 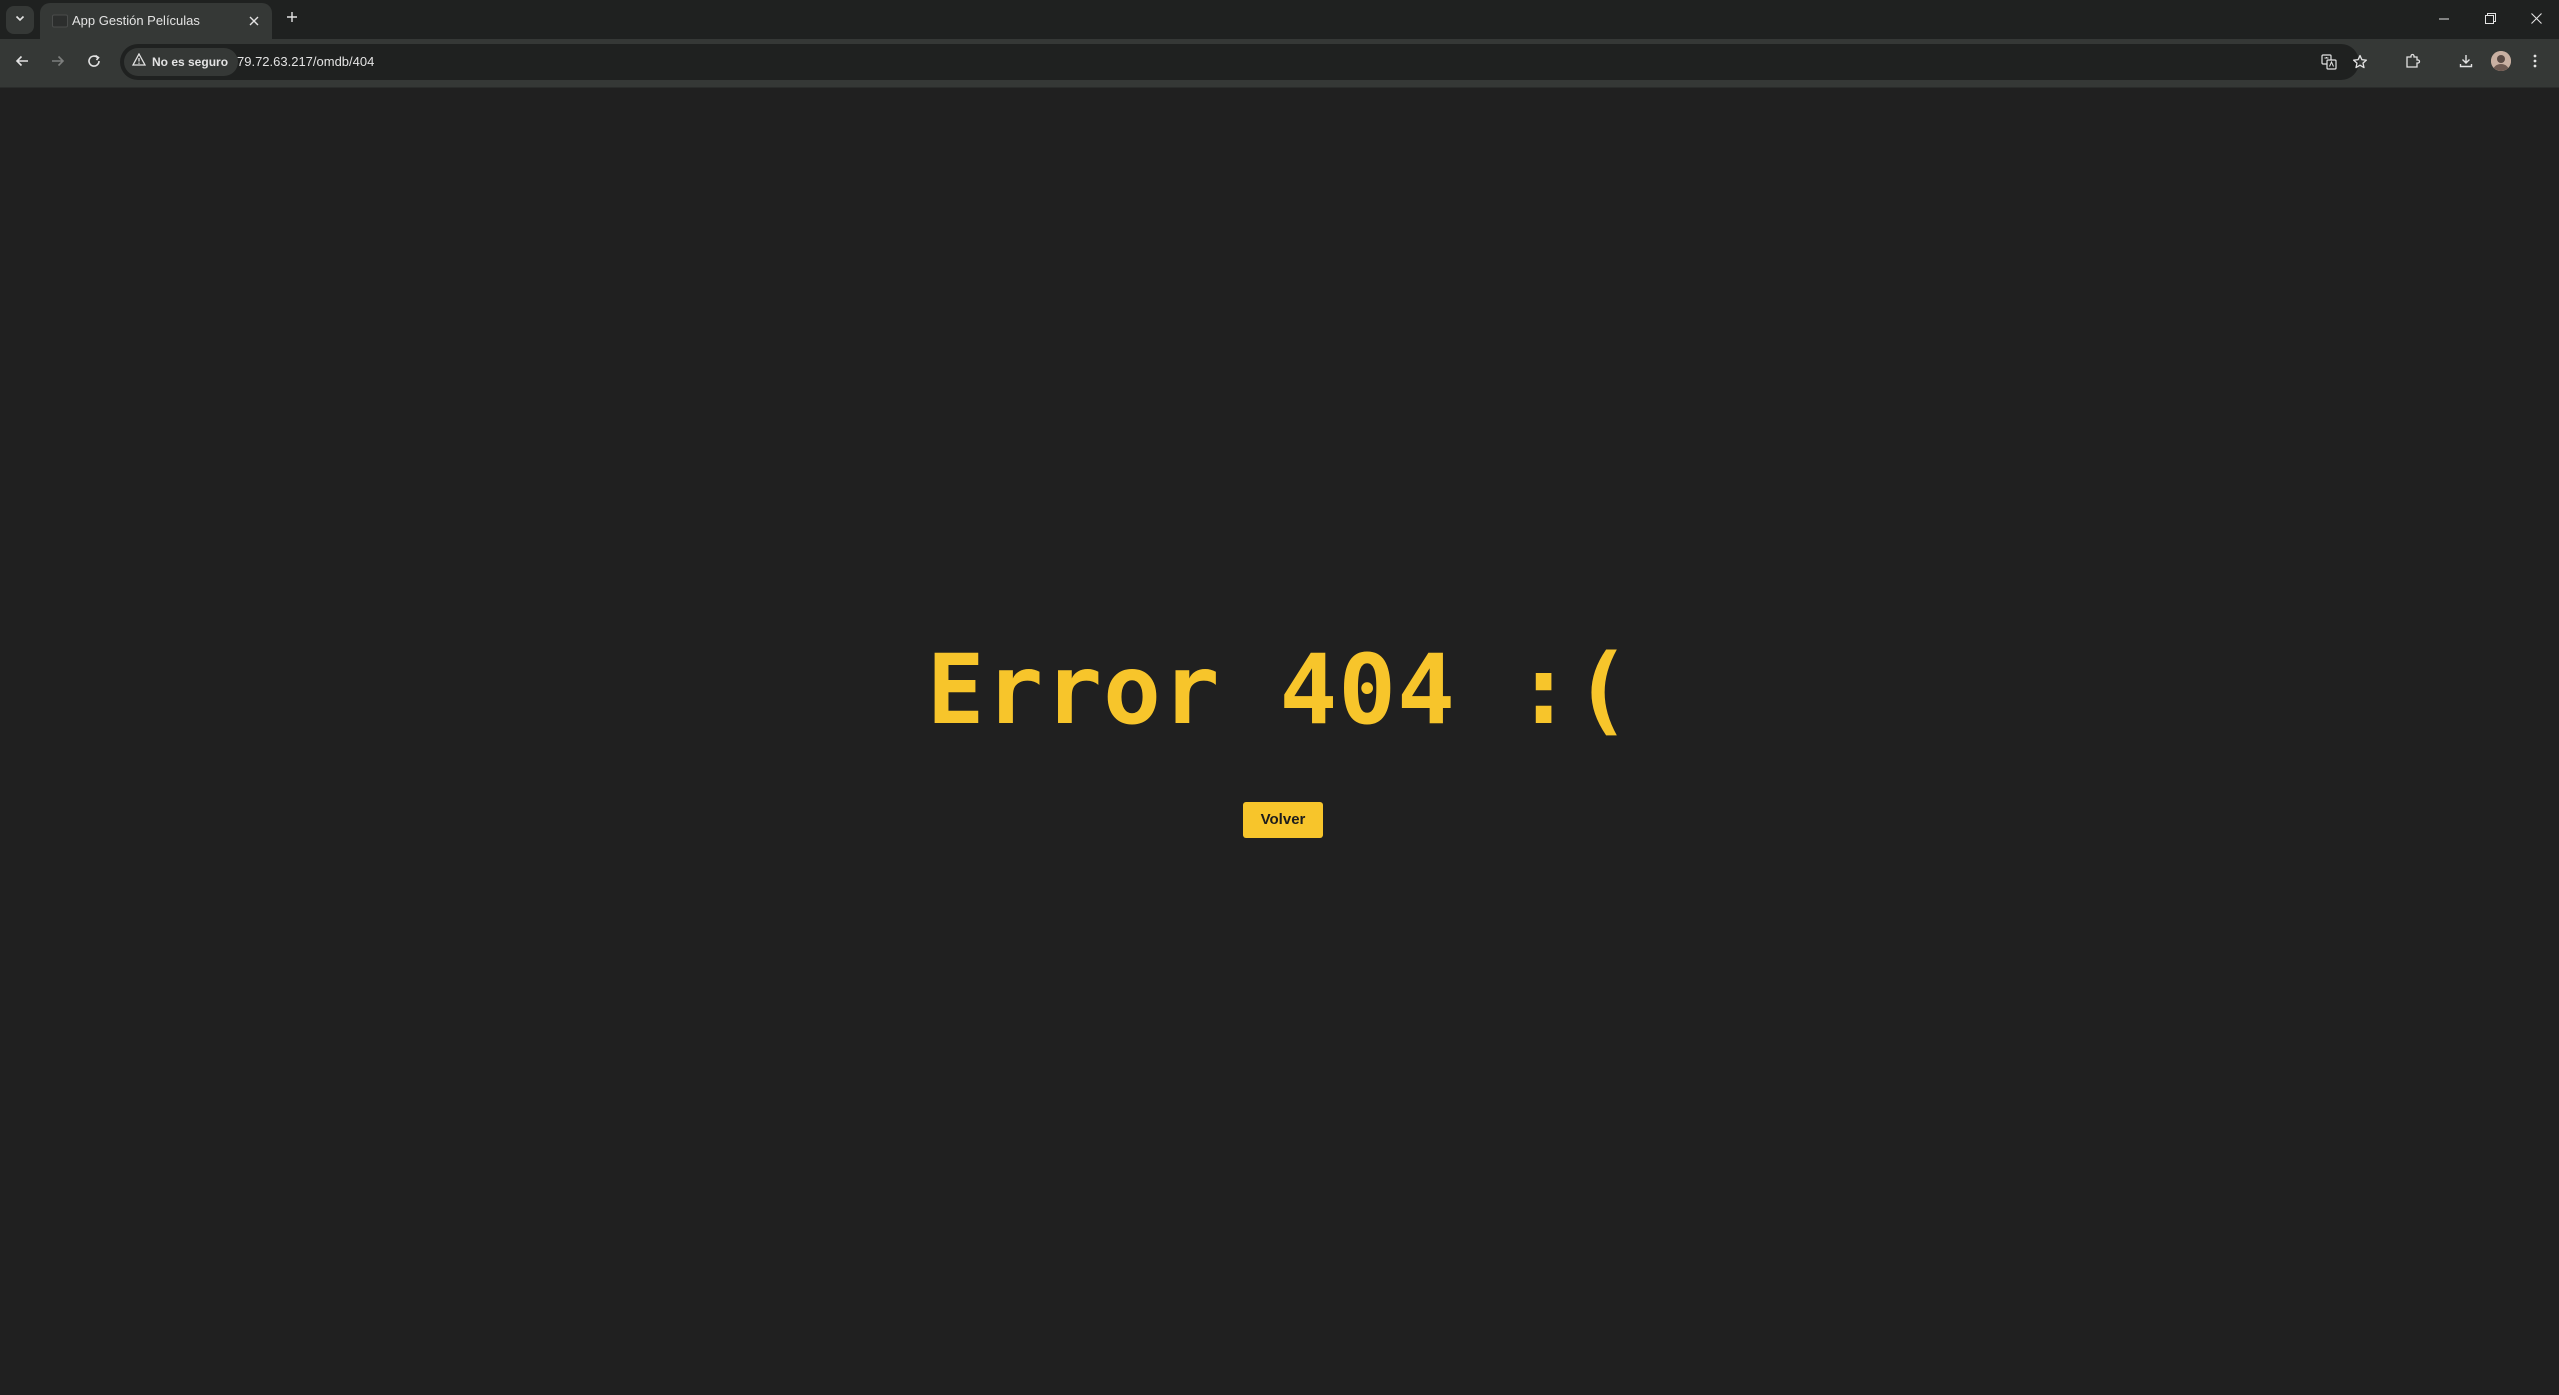 I want to click on warning-triangle-icon, so click(x=139, y=61).